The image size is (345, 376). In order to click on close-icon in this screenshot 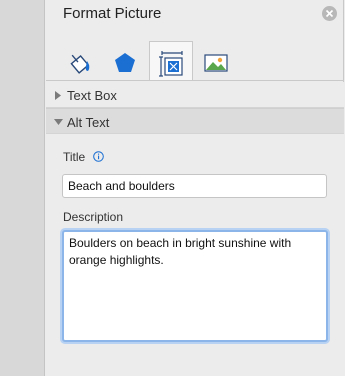, I will do `click(329, 13)`.